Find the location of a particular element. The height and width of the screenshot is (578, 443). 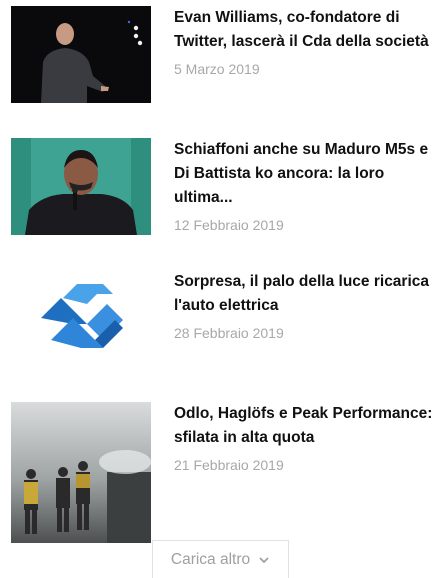

article-thumbnail-politician is located at coordinates (81, 186).